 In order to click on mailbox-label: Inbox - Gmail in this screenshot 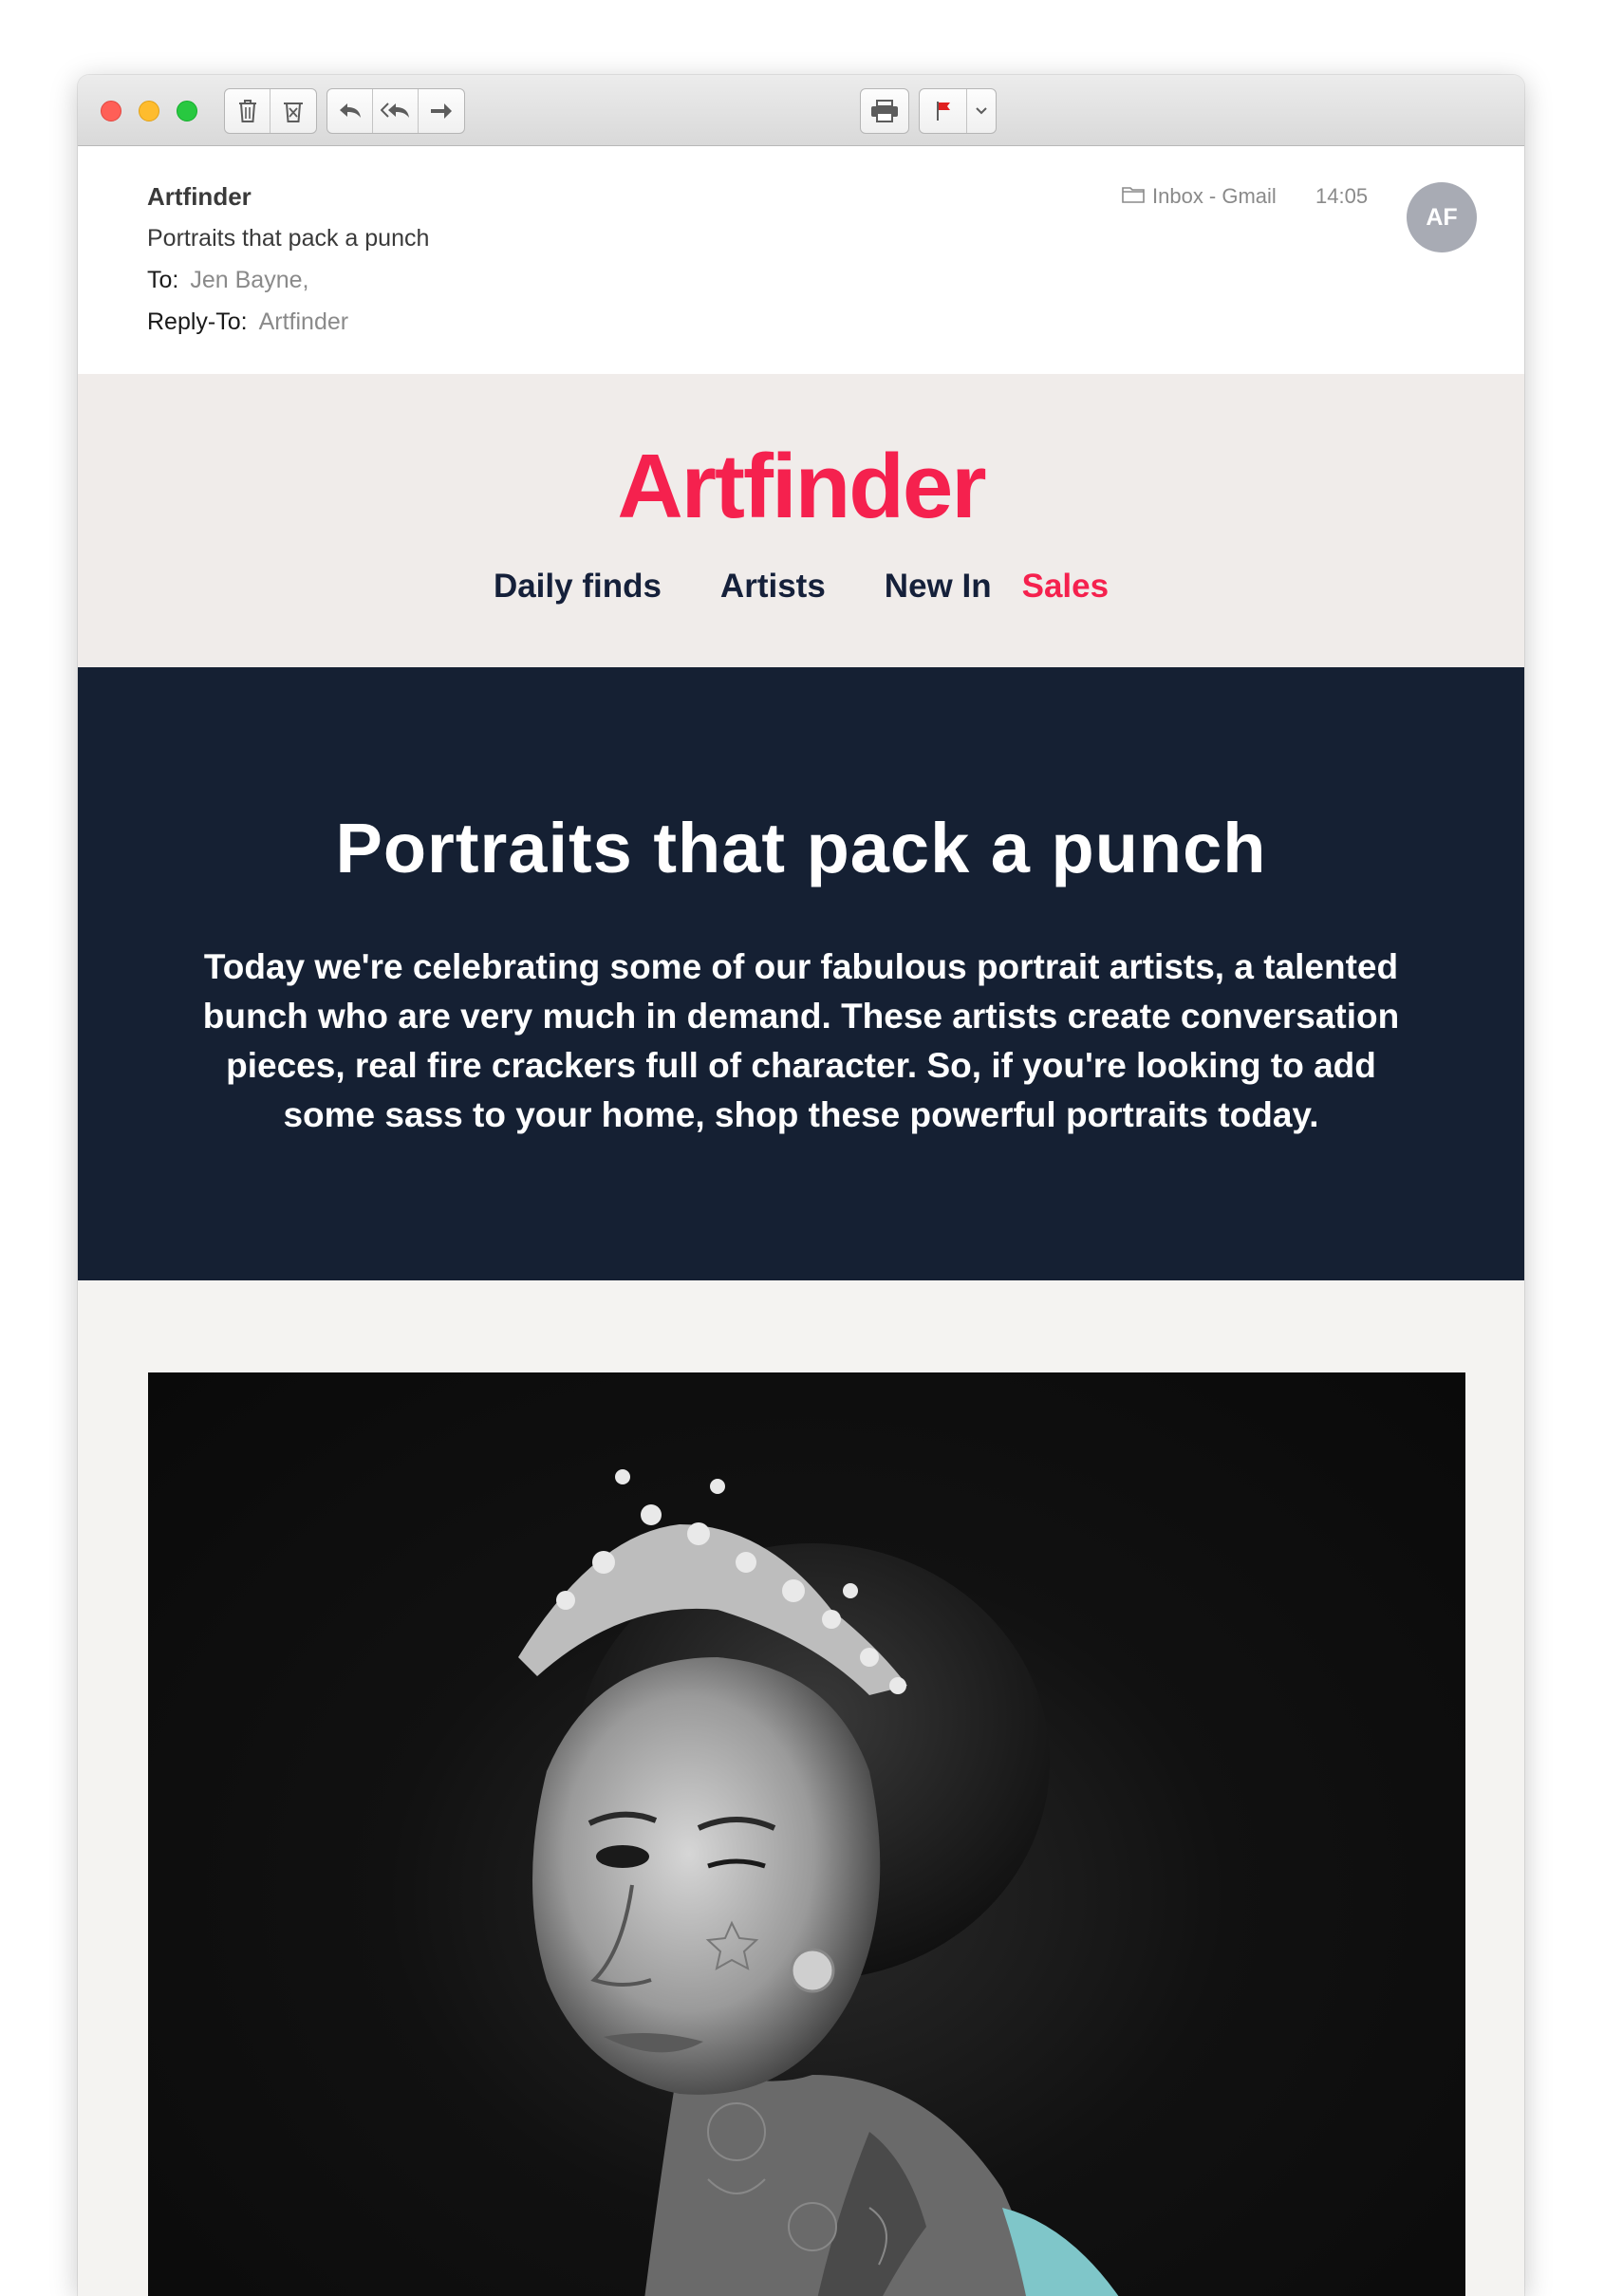, I will do `click(1214, 196)`.